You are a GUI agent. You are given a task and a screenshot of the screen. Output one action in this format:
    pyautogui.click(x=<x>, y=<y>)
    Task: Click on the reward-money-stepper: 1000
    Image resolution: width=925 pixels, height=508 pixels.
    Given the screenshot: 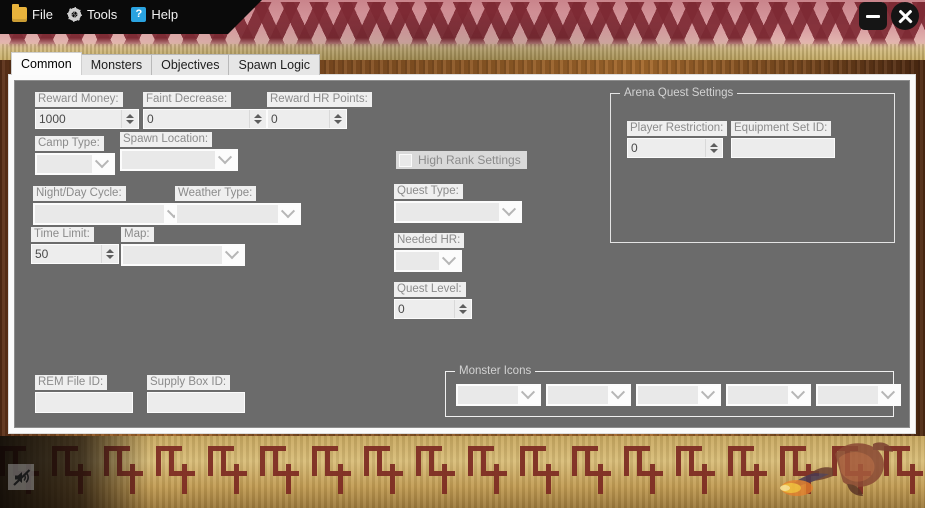 What is the action you would take?
    pyautogui.click(x=87, y=119)
    